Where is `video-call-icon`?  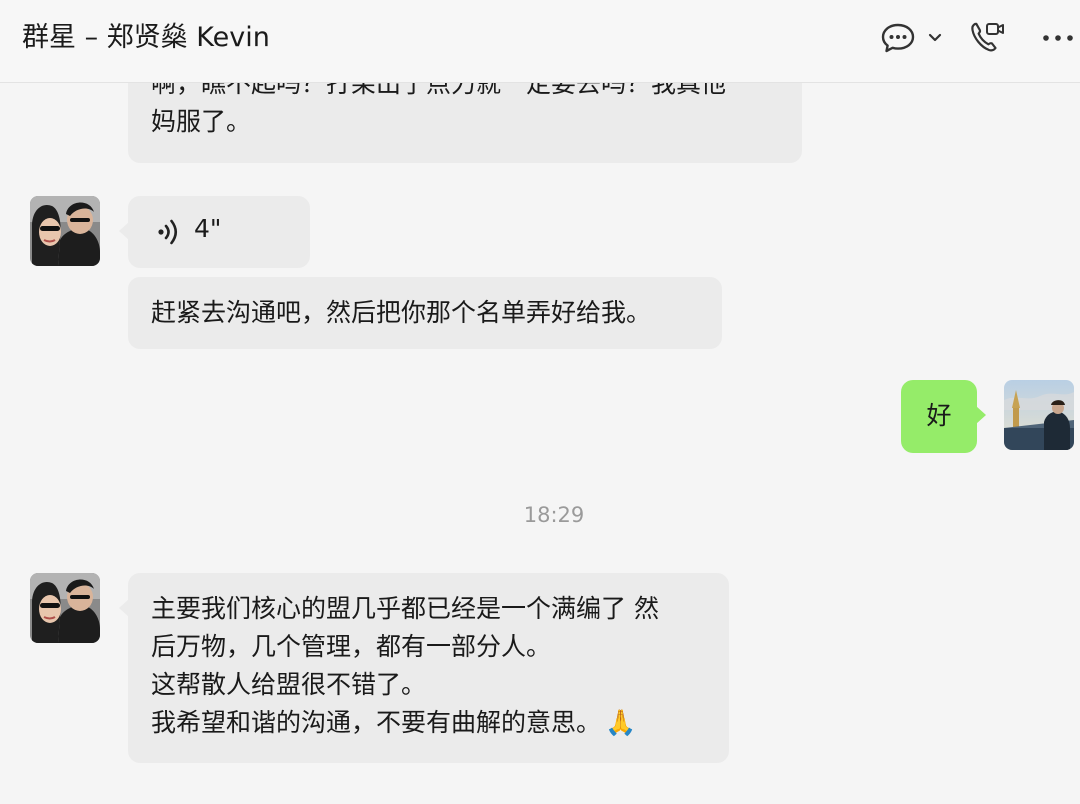
video-call-icon is located at coordinates (988, 37).